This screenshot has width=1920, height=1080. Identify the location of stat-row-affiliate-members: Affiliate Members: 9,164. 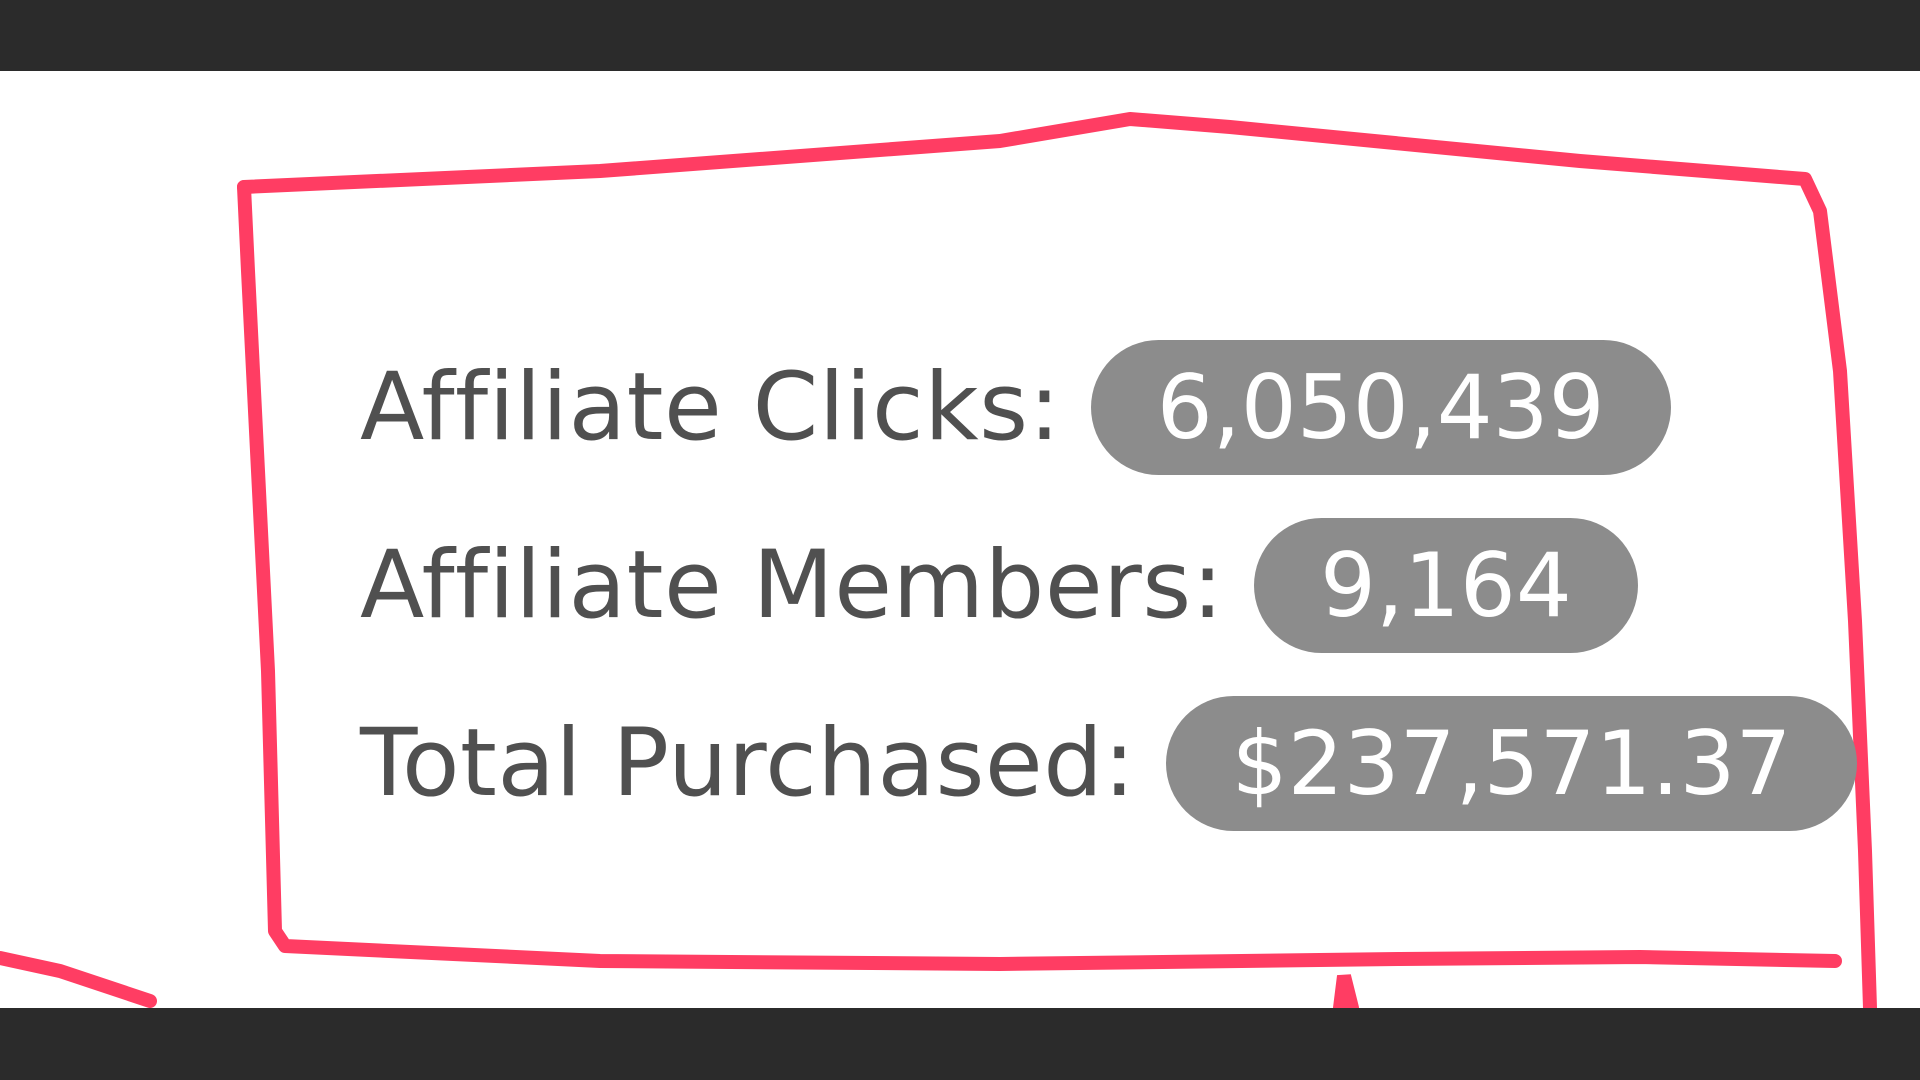
(1108, 585).